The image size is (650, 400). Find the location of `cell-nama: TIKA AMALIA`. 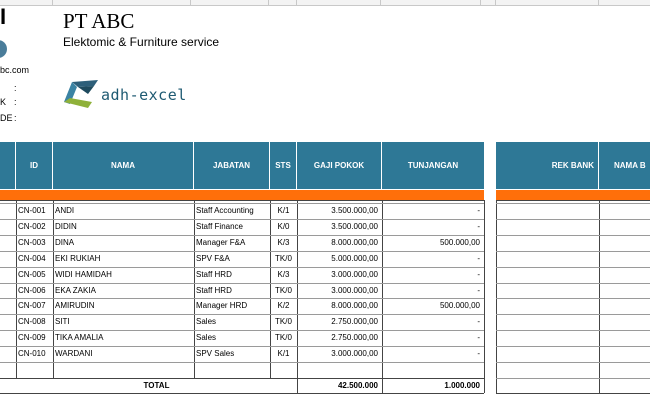

cell-nama: TIKA AMALIA is located at coordinates (79, 337).